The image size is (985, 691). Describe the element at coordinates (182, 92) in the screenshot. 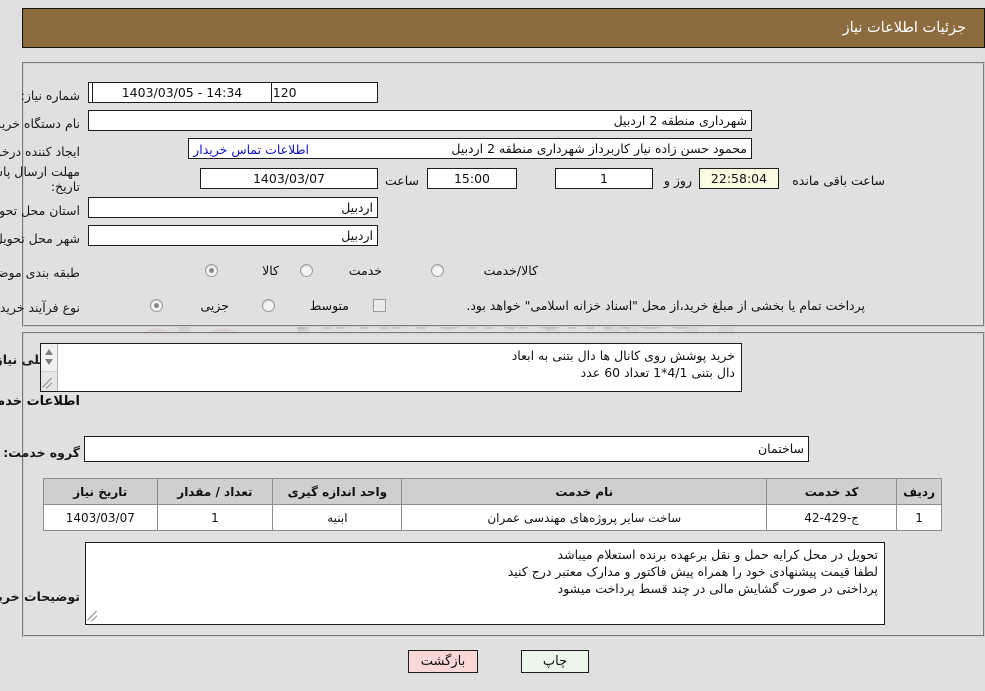

I see `announce-datetime-value: 14:34 - 1403/03/05` at that location.